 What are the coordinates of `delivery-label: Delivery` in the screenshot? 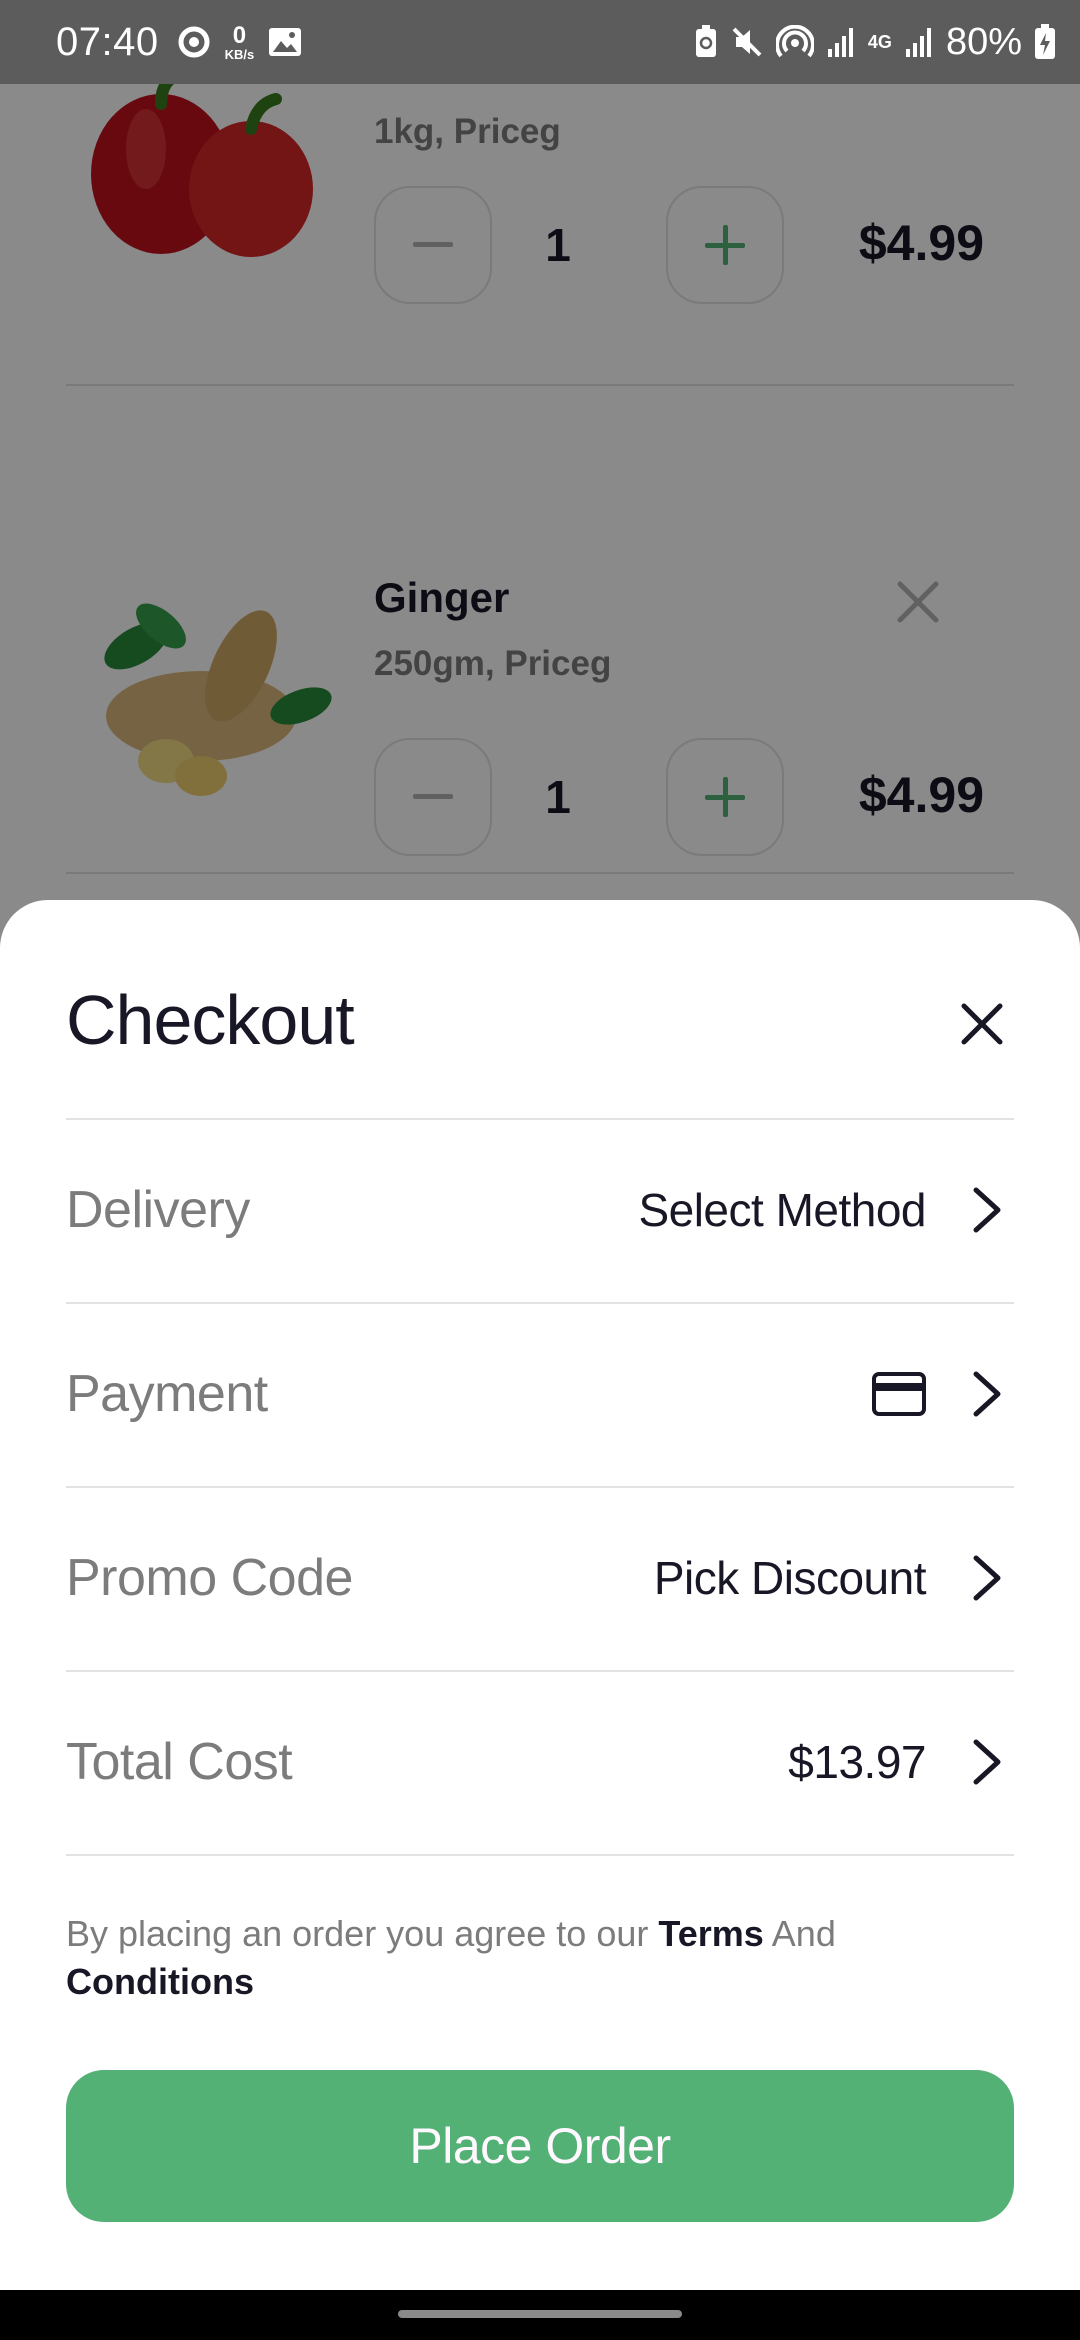 It's located at (158, 1210).